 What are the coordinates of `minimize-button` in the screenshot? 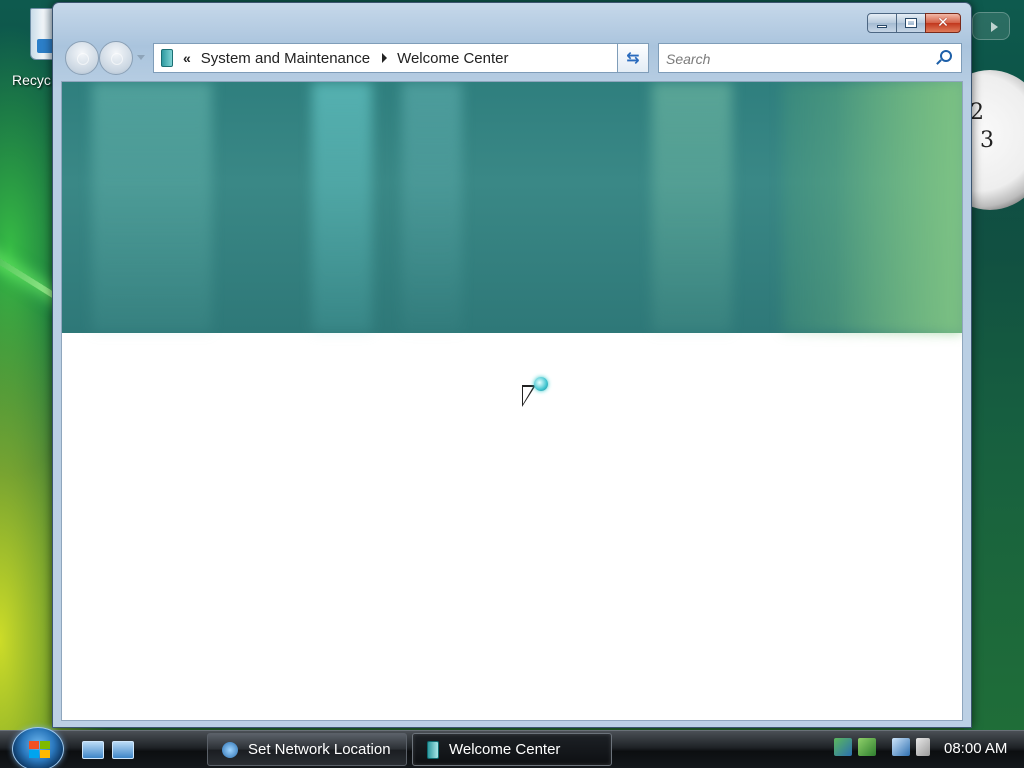 It's located at (882, 23).